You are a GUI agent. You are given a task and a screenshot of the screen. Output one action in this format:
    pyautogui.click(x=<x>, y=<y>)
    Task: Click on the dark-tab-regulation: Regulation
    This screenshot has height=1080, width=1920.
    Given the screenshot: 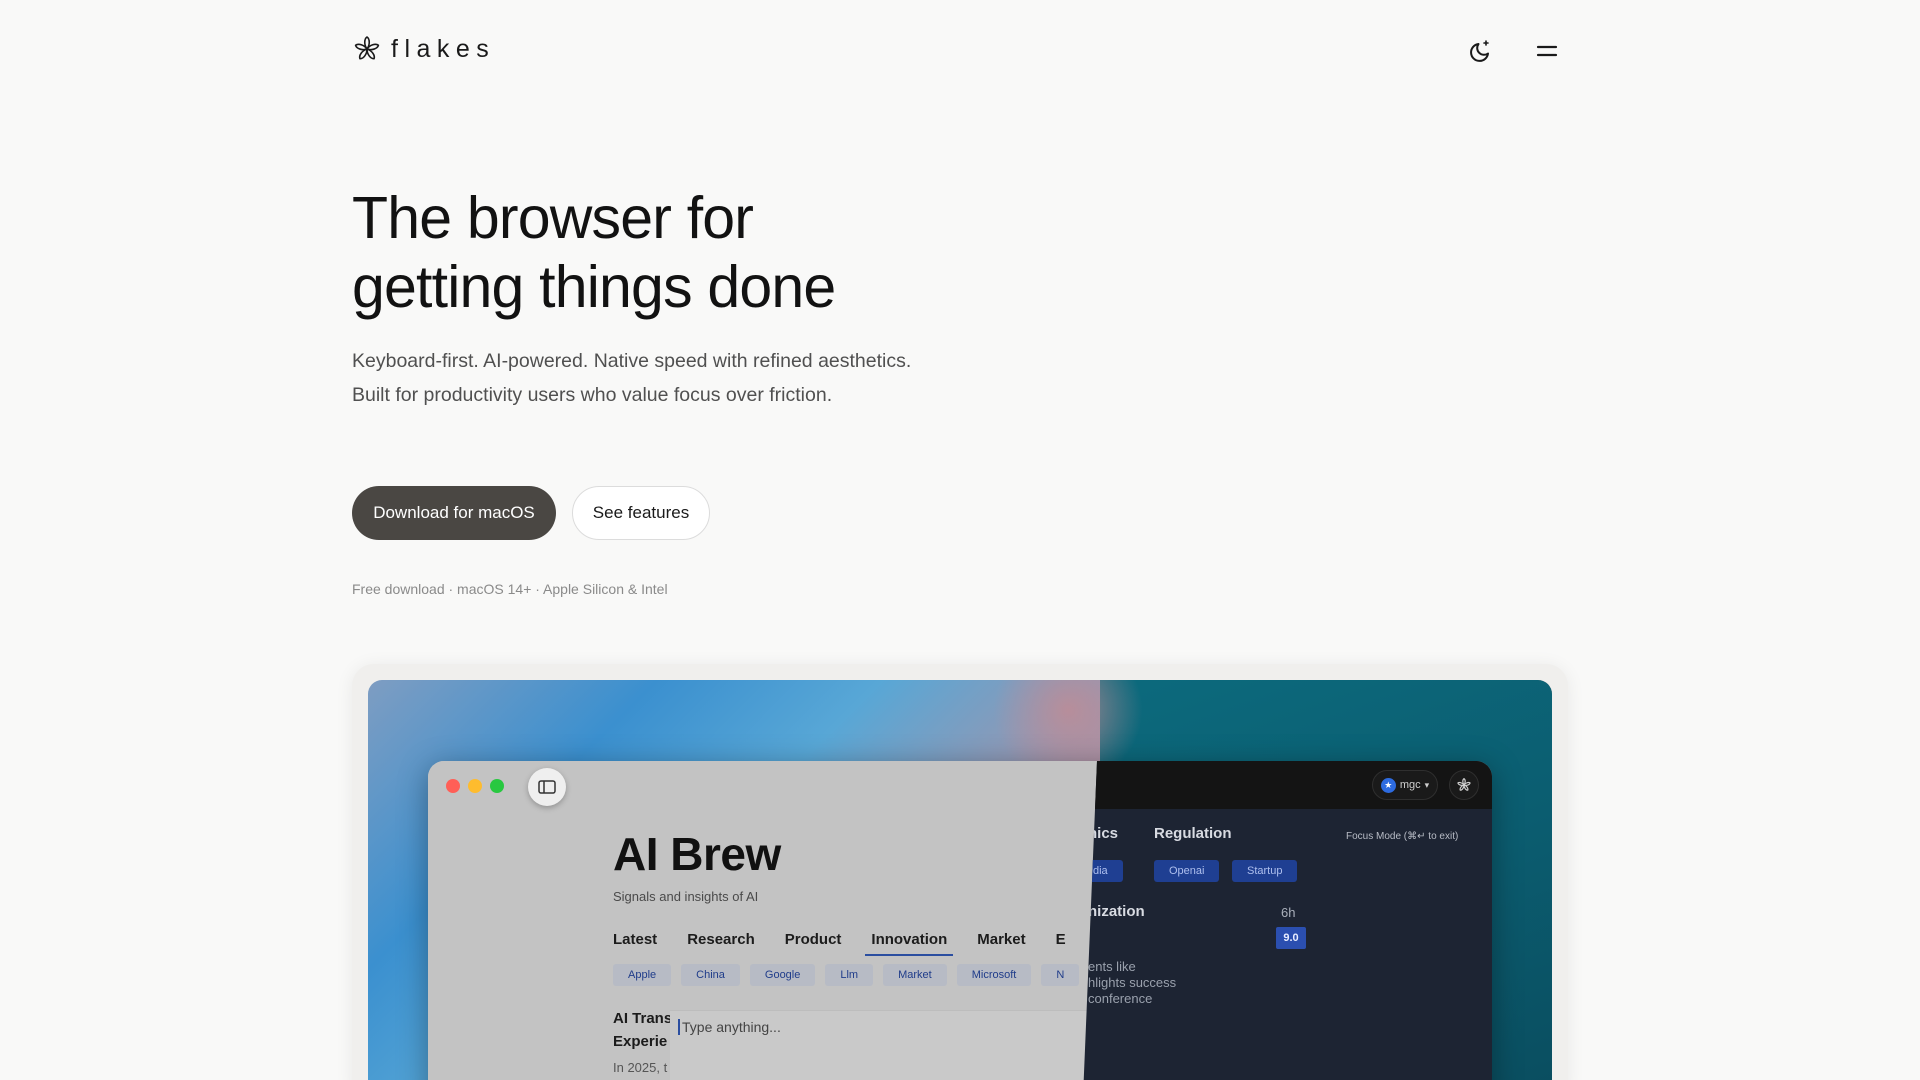 What is the action you would take?
    pyautogui.click(x=1193, y=833)
    